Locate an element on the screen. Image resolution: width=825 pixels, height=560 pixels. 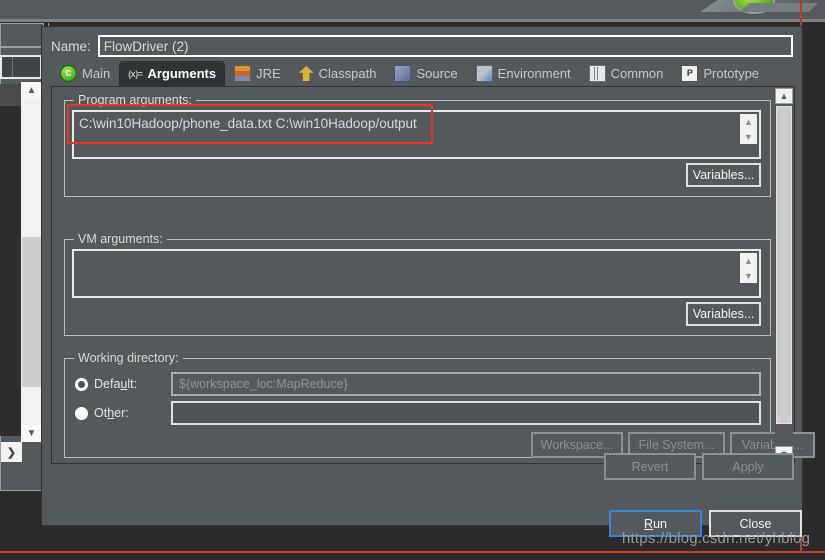
working-directory-default-value: ${workspace_loc:MapReduce} is located at coordinates (263, 384).